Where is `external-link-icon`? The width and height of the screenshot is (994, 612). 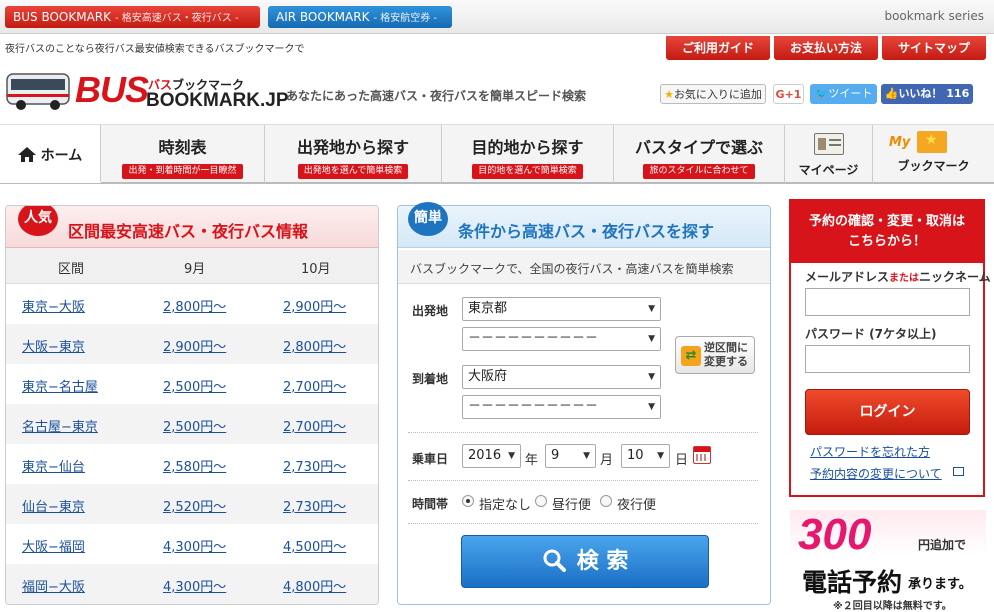
external-link-icon is located at coordinates (958, 471).